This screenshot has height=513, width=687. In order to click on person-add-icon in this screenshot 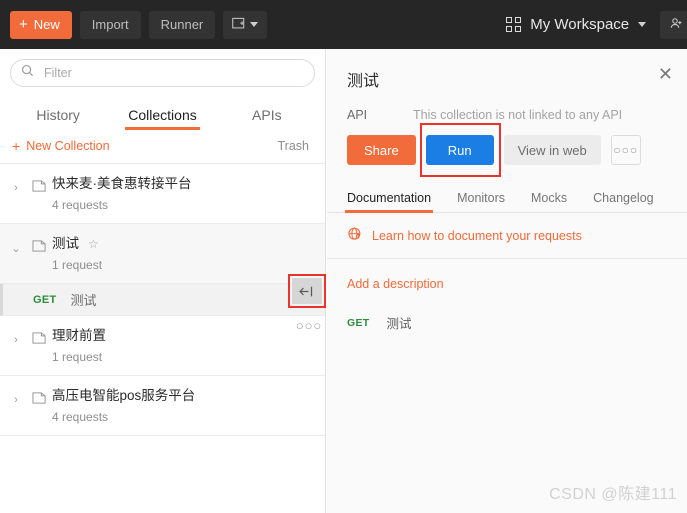, I will do `click(676, 25)`.